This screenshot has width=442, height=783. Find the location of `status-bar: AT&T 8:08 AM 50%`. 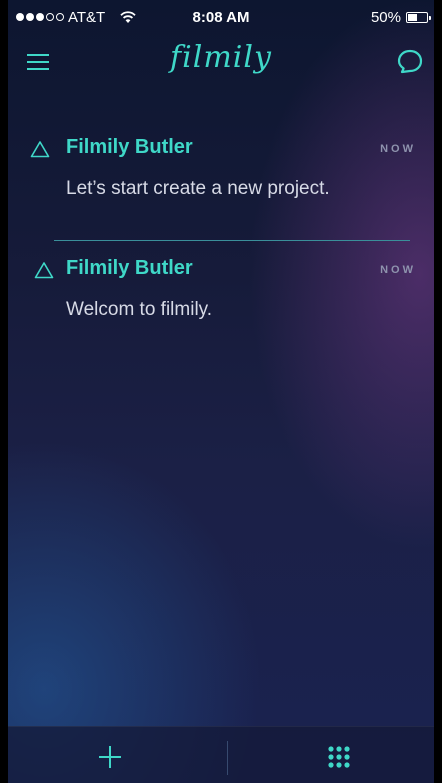

status-bar: AT&T 8:08 AM 50% is located at coordinates (221, 17).